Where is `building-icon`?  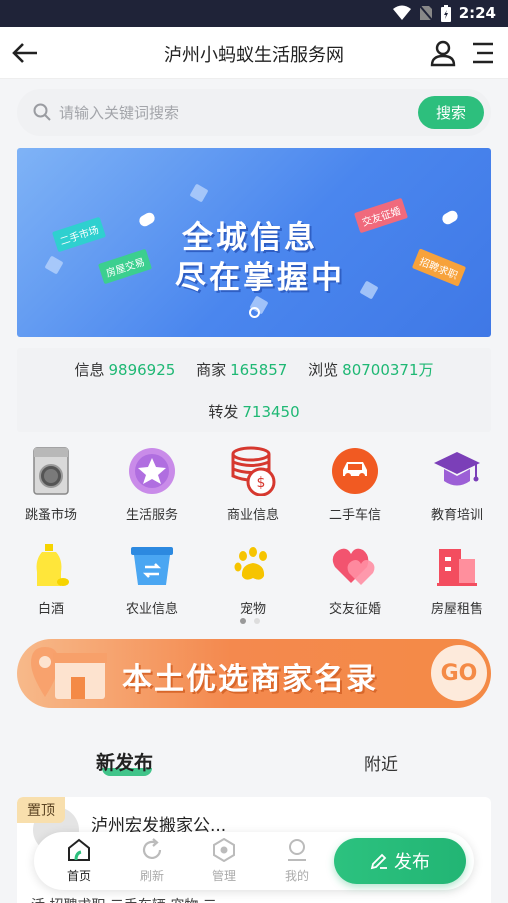
building-icon is located at coordinates (457, 565).